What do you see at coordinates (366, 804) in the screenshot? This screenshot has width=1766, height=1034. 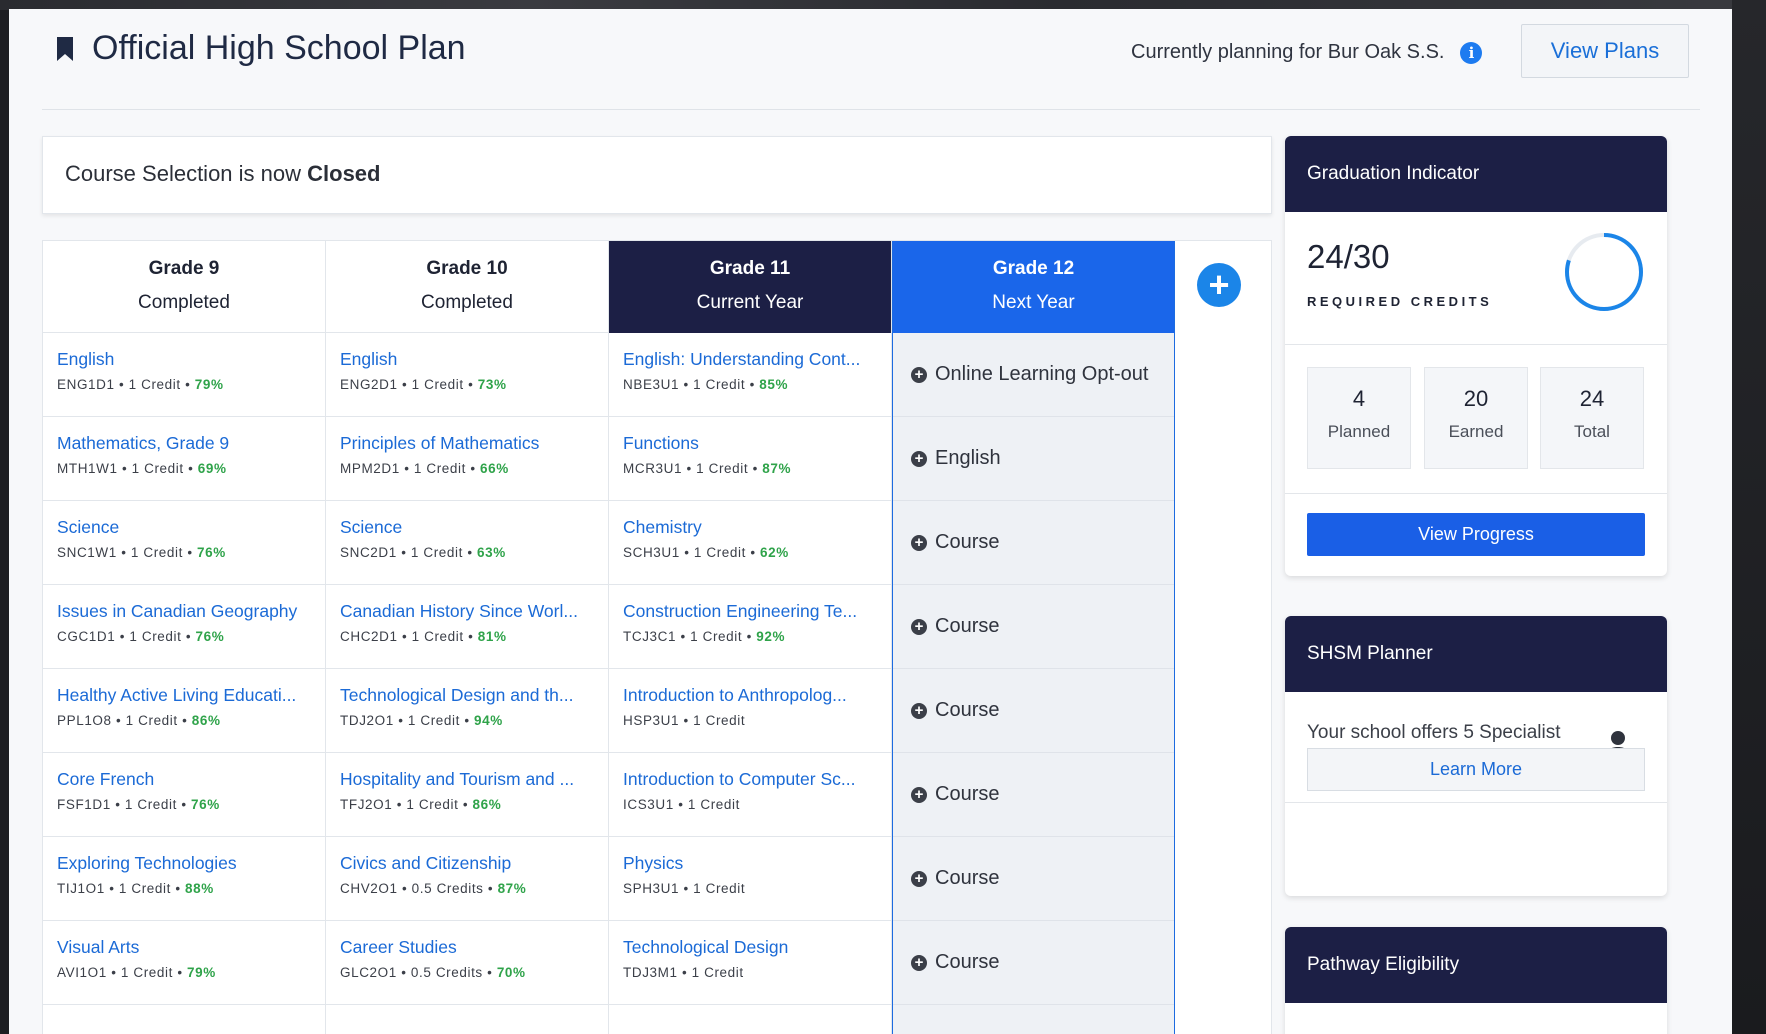 I see `course-code: TFJ2O1` at bounding box center [366, 804].